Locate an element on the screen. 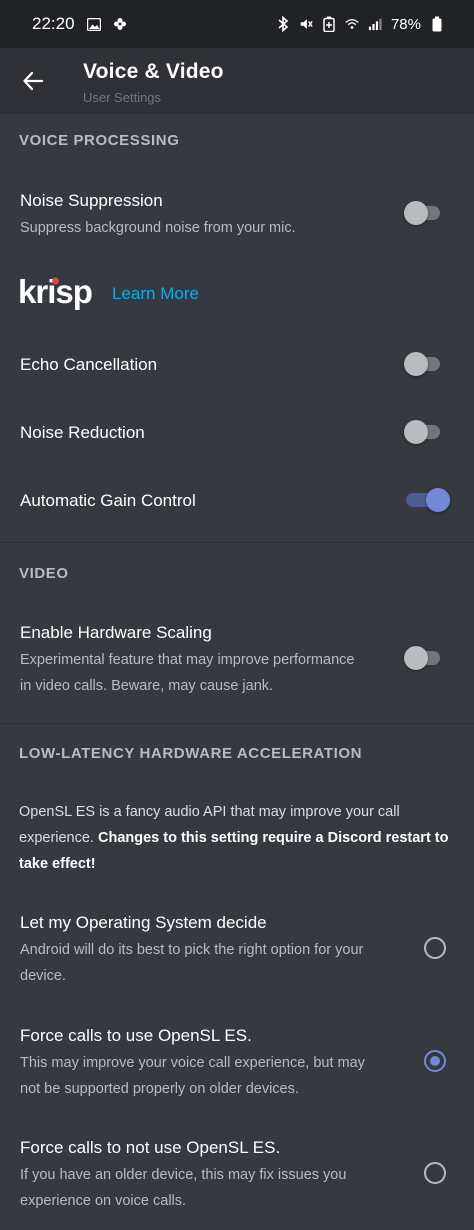 The width and height of the screenshot is (474, 1230). automatic-gain-control-toggle is located at coordinates (427, 500).